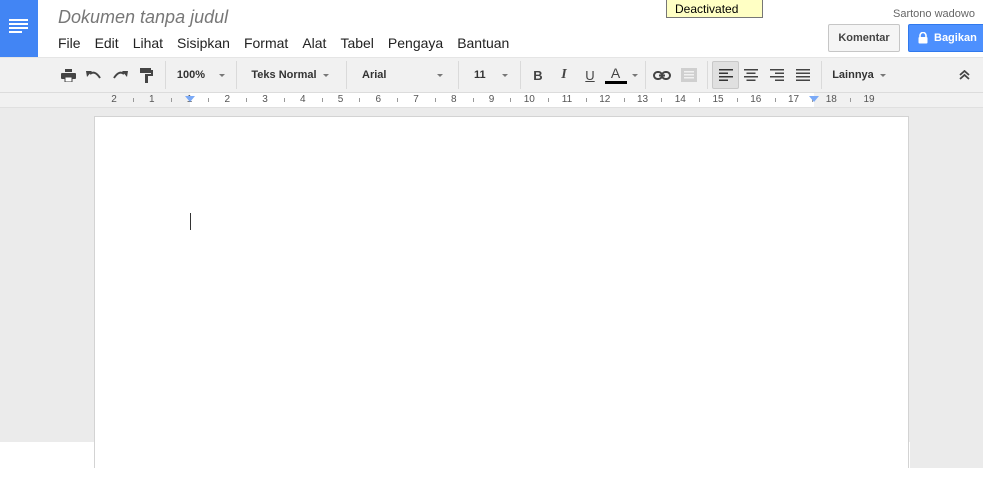 The width and height of the screenshot is (983, 486). What do you see at coordinates (148, 43) in the screenshot?
I see `menu-view: Lihat` at bounding box center [148, 43].